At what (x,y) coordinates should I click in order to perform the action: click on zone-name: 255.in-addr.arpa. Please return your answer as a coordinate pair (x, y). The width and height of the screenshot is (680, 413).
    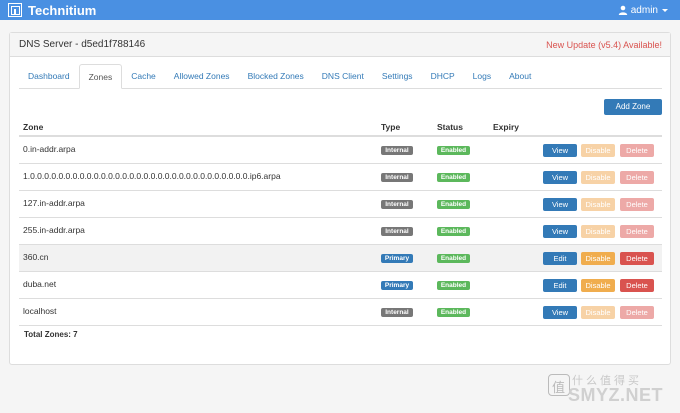
    Looking at the image, I should click on (54, 230).